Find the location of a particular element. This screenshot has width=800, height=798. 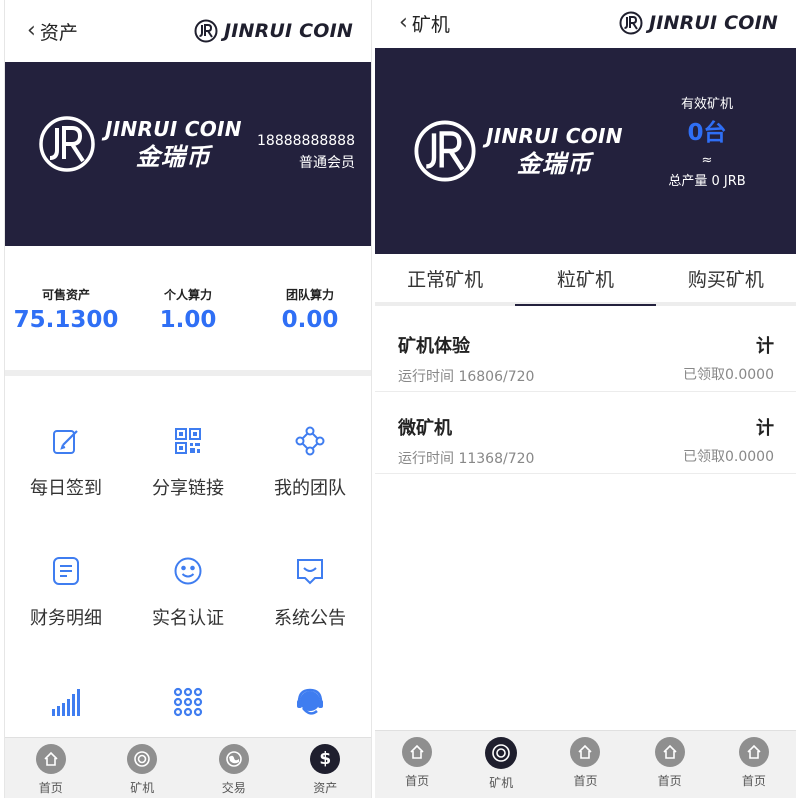

list-item: 矿机体验 运行时间 16806/720 计 已领取0.0000 is located at coordinates (585, 351).